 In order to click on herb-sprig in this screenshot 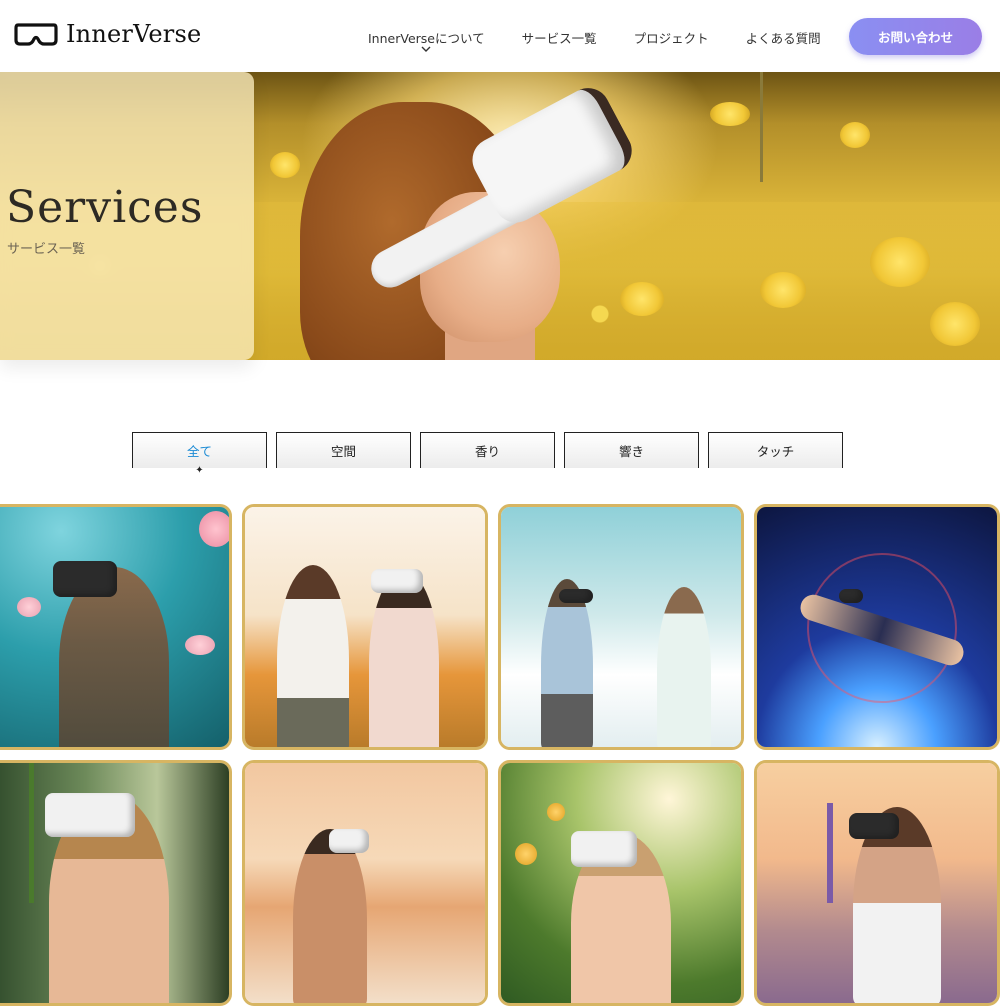, I will do `click(31, 833)`.